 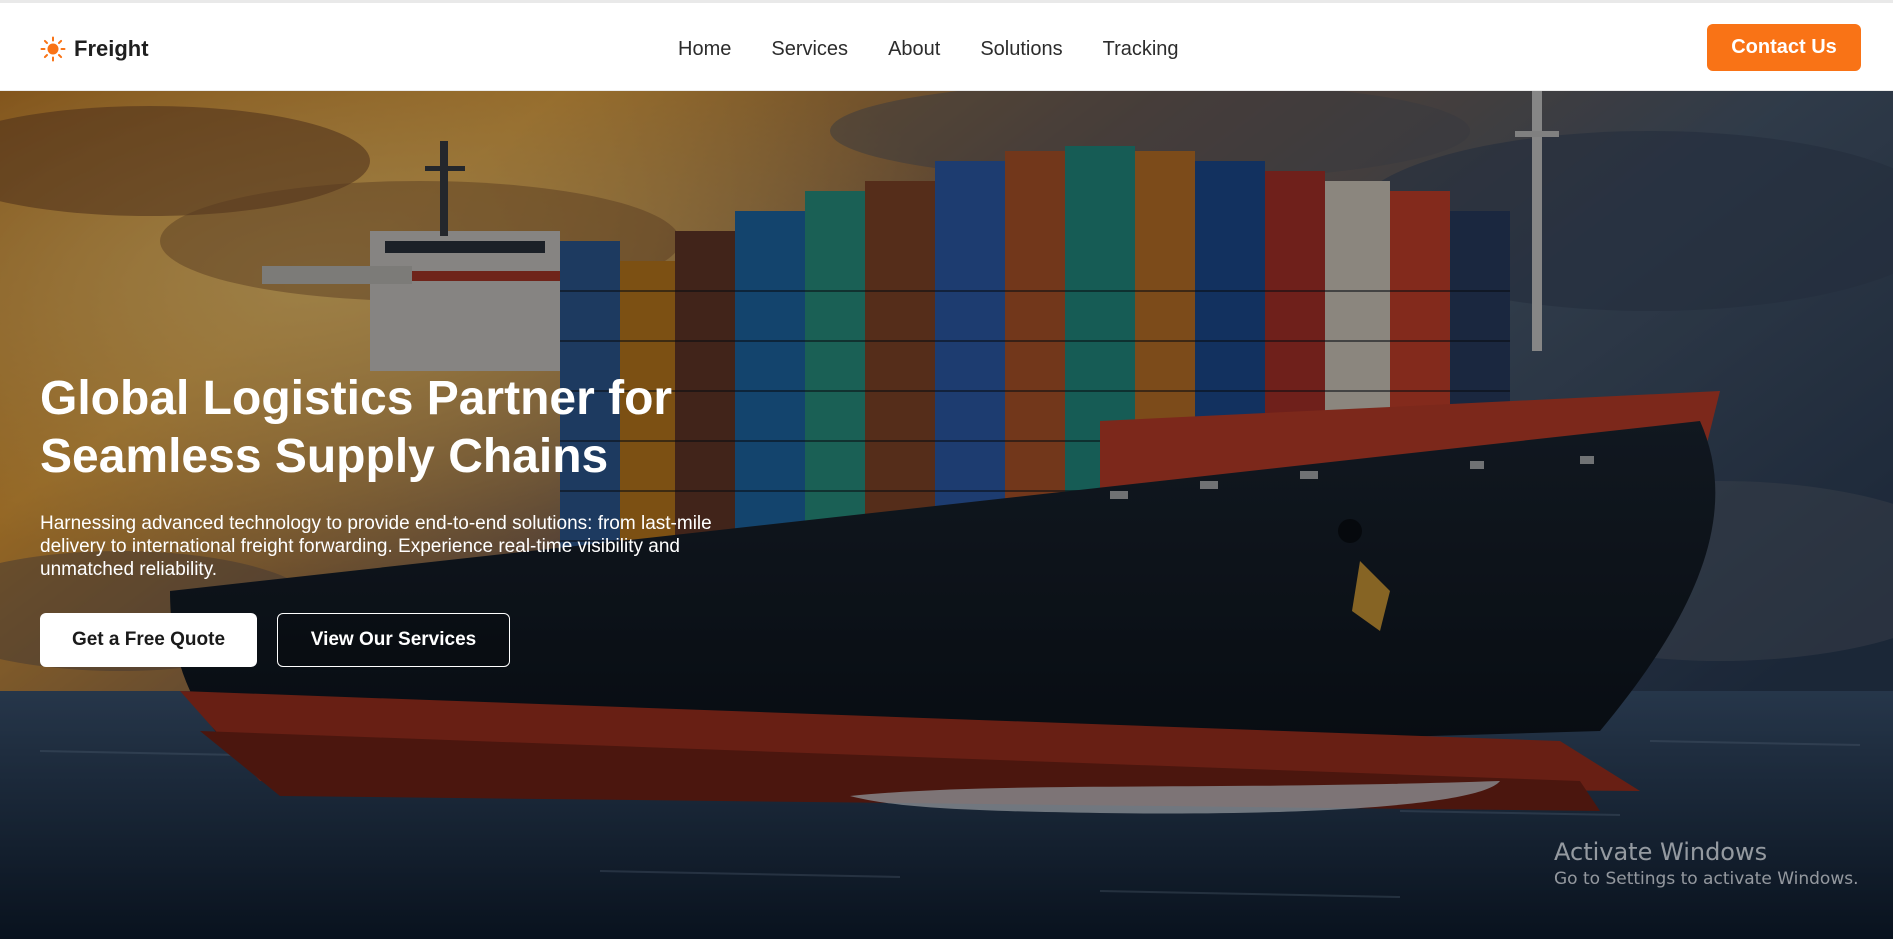 I want to click on nav-link-solutions: Solutions, so click(x=1021, y=49).